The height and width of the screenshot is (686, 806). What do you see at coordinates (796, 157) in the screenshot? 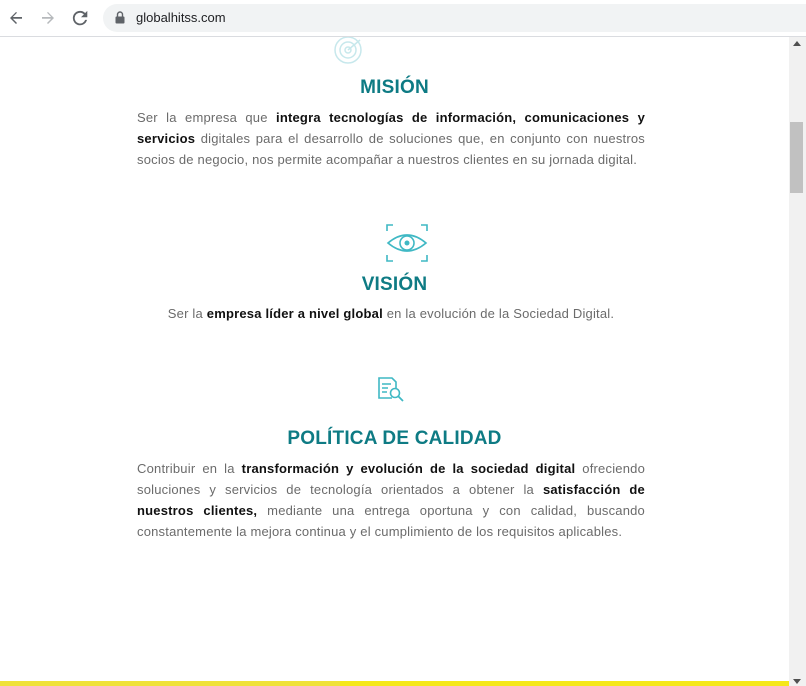
I see `scrollbar-thumb` at bounding box center [796, 157].